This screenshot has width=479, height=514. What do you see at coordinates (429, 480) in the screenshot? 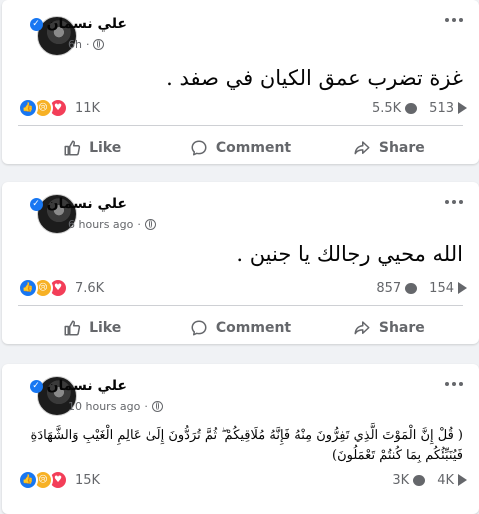
I see `post-stats: 3K 4K` at bounding box center [429, 480].